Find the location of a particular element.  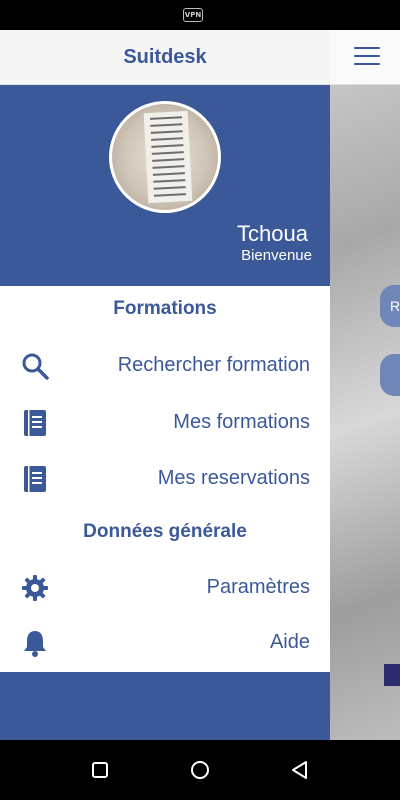

menu-item-label: Aide is located at coordinates (289, 642).